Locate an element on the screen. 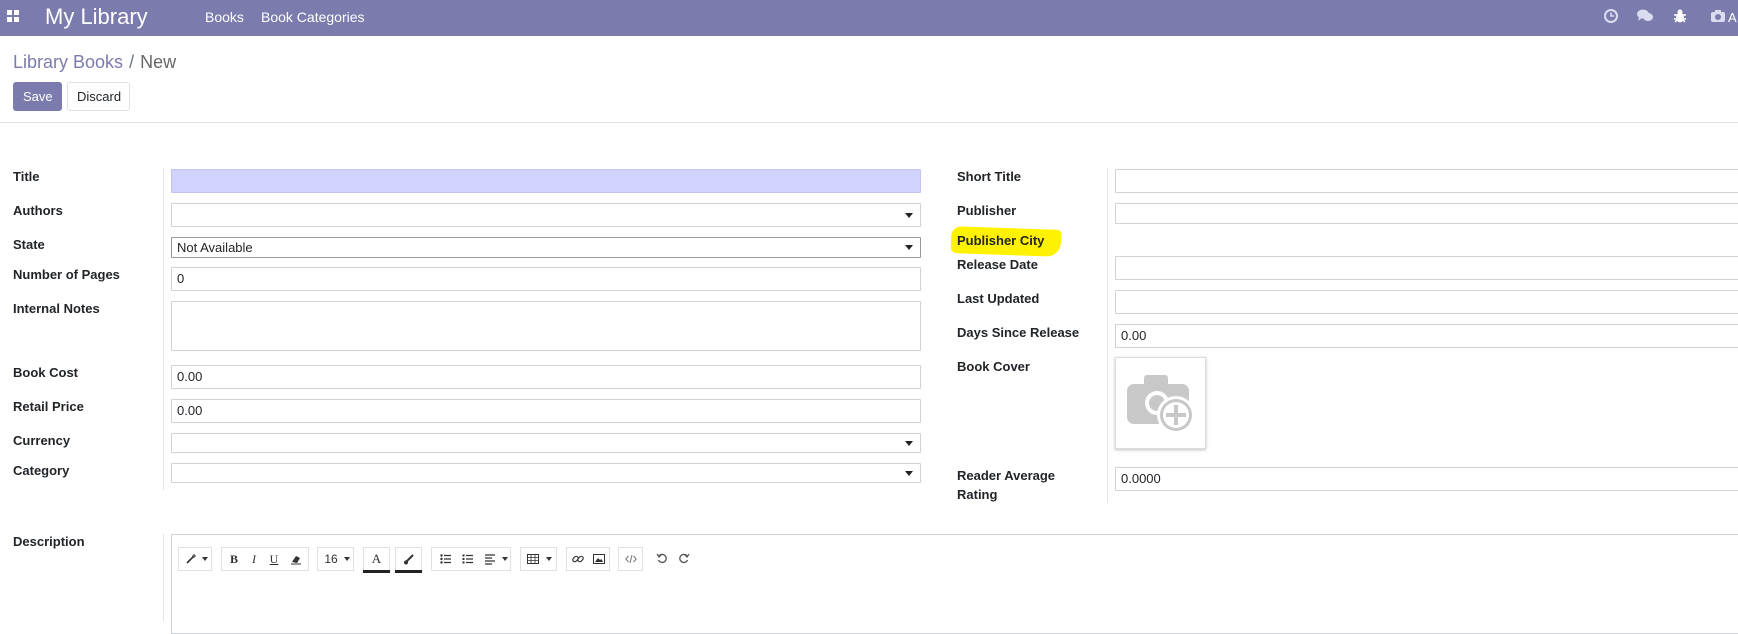 The width and height of the screenshot is (1738, 634). category-select is located at coordinates (546, 473).